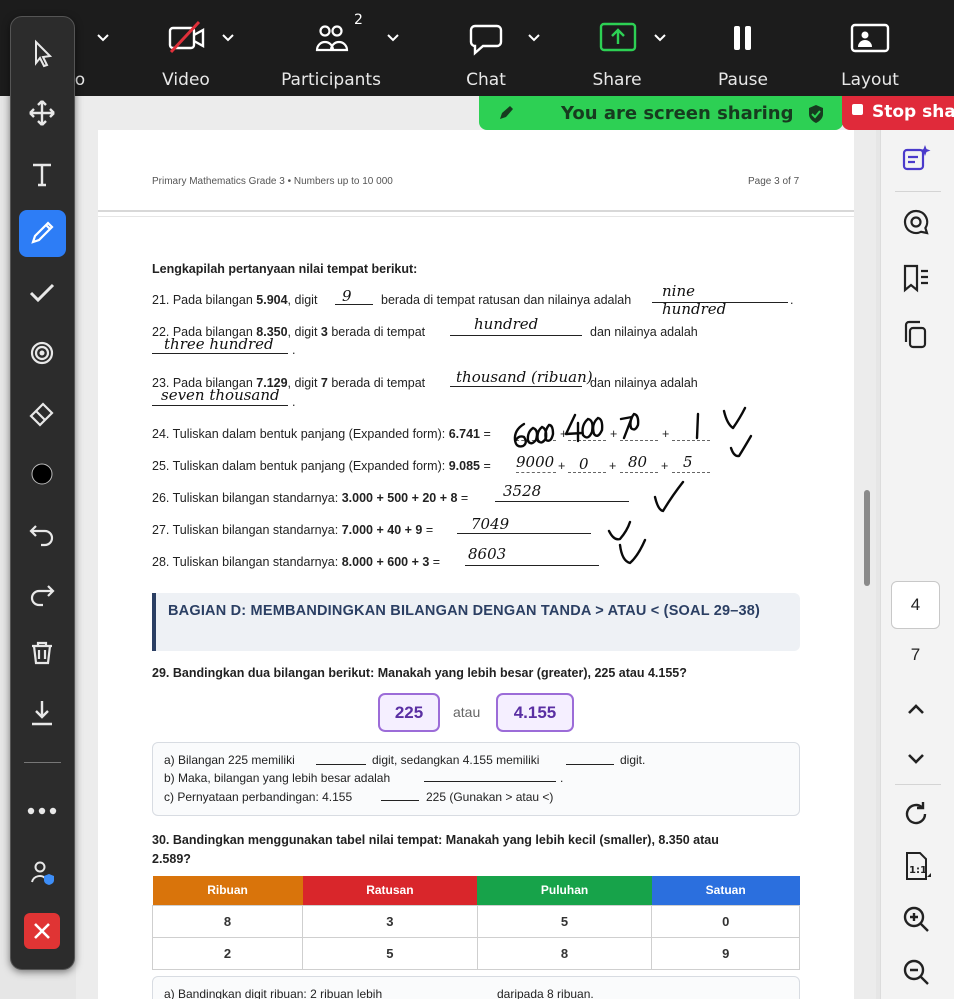 This screenshot has height=999, width=954. Describe the element at coordinates (816, 114) in the screenshot. I see `shield-check-icon` at that location.